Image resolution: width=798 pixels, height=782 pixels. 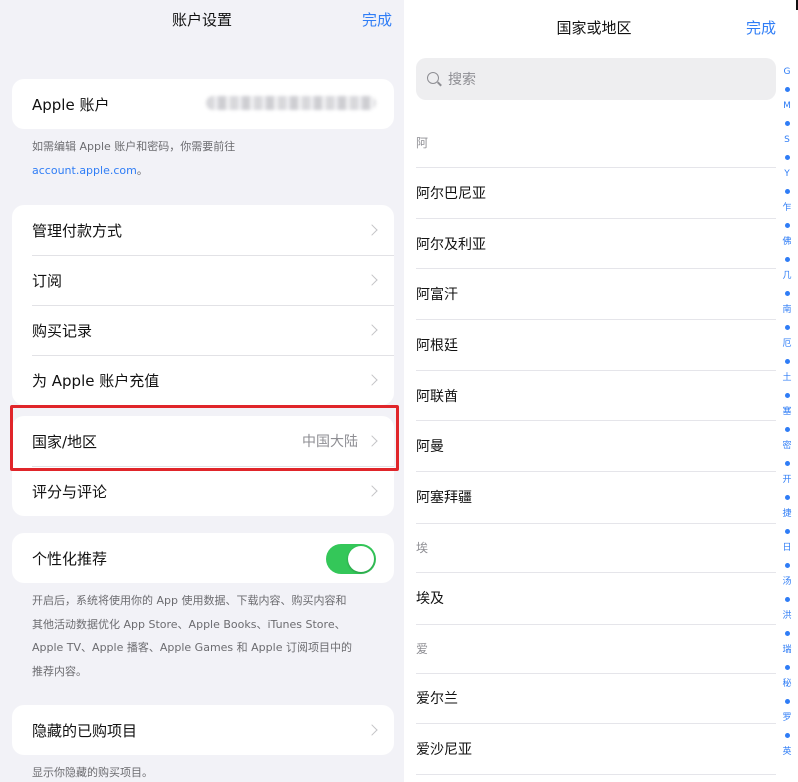 What do you see at coordinates (204, 438) in the screenshot?
I see `country-highlight-box` at bounding box center [204, 438].